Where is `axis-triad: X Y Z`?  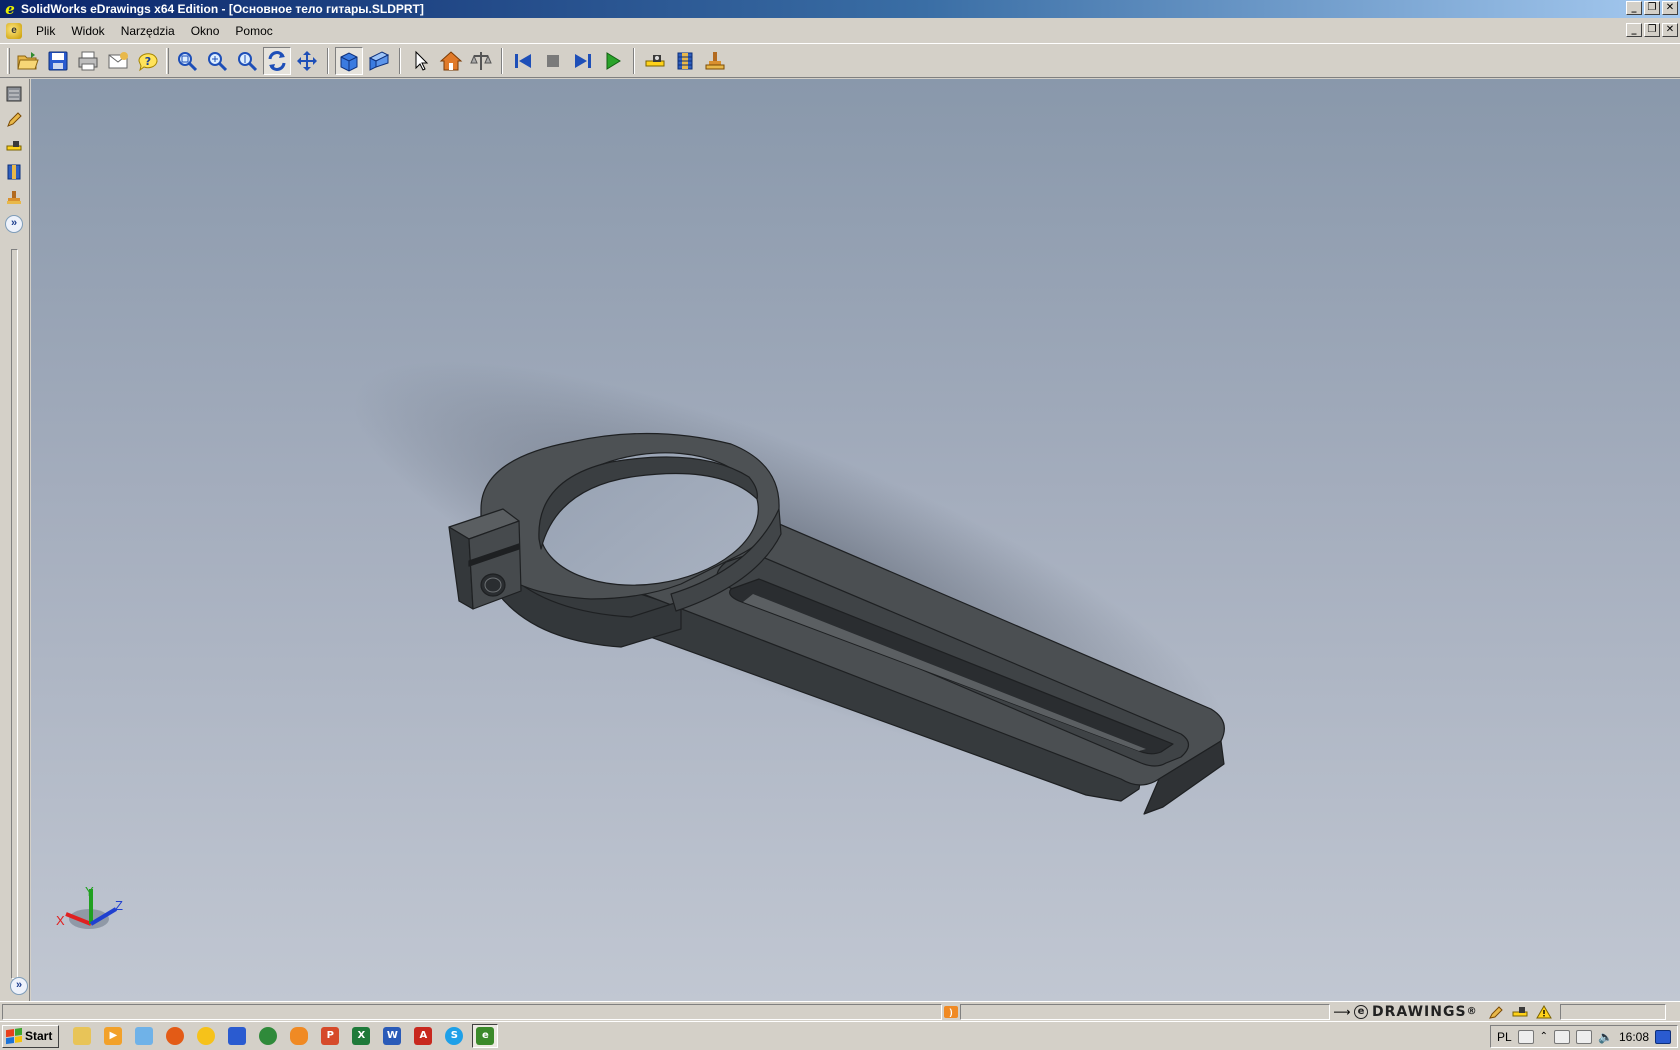 axis-triad: X Y Z is located at coordinates (89, 906).